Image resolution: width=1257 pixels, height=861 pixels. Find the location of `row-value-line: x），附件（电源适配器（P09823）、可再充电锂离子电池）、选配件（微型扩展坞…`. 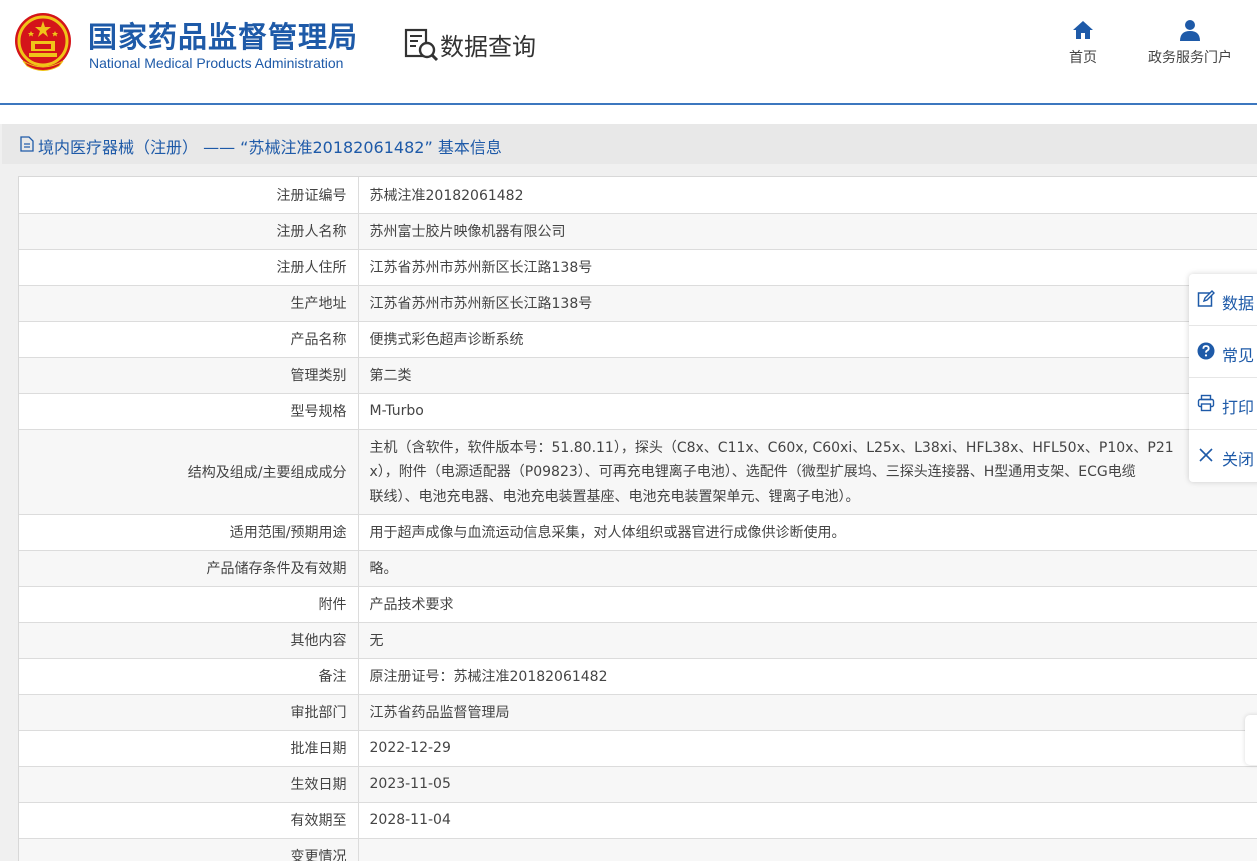

row-value-line: x），附件（电源适配器（P09823）、可再充电锂离子电池）、选配件（微型扩展坞… is located at coordinates (752, 472).